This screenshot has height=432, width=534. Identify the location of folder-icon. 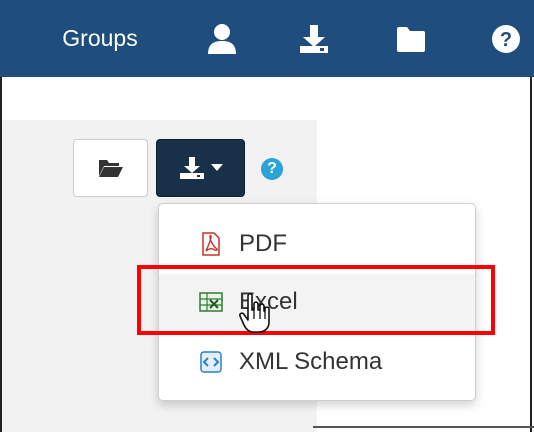
(411, 39).